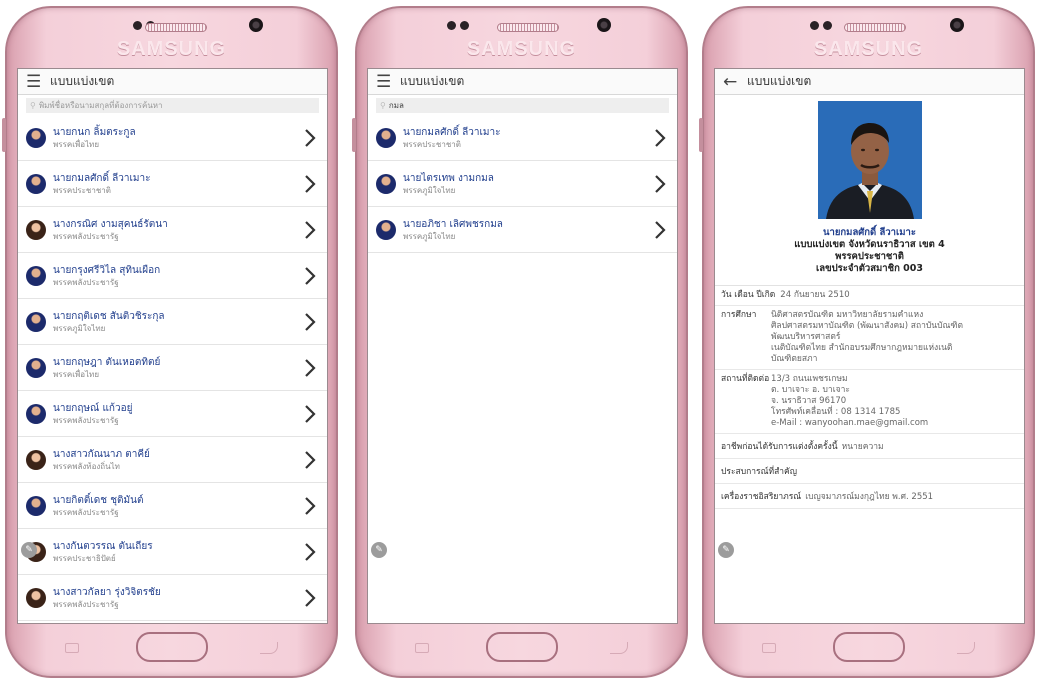 The image size is (1037, 681). What do you see at coordinates (522, 184) in the screenshot?
I see `member-row: นายไตรเทพ งามกมล พรรคภูมิใจไทย` at bounding box center [522, 184].